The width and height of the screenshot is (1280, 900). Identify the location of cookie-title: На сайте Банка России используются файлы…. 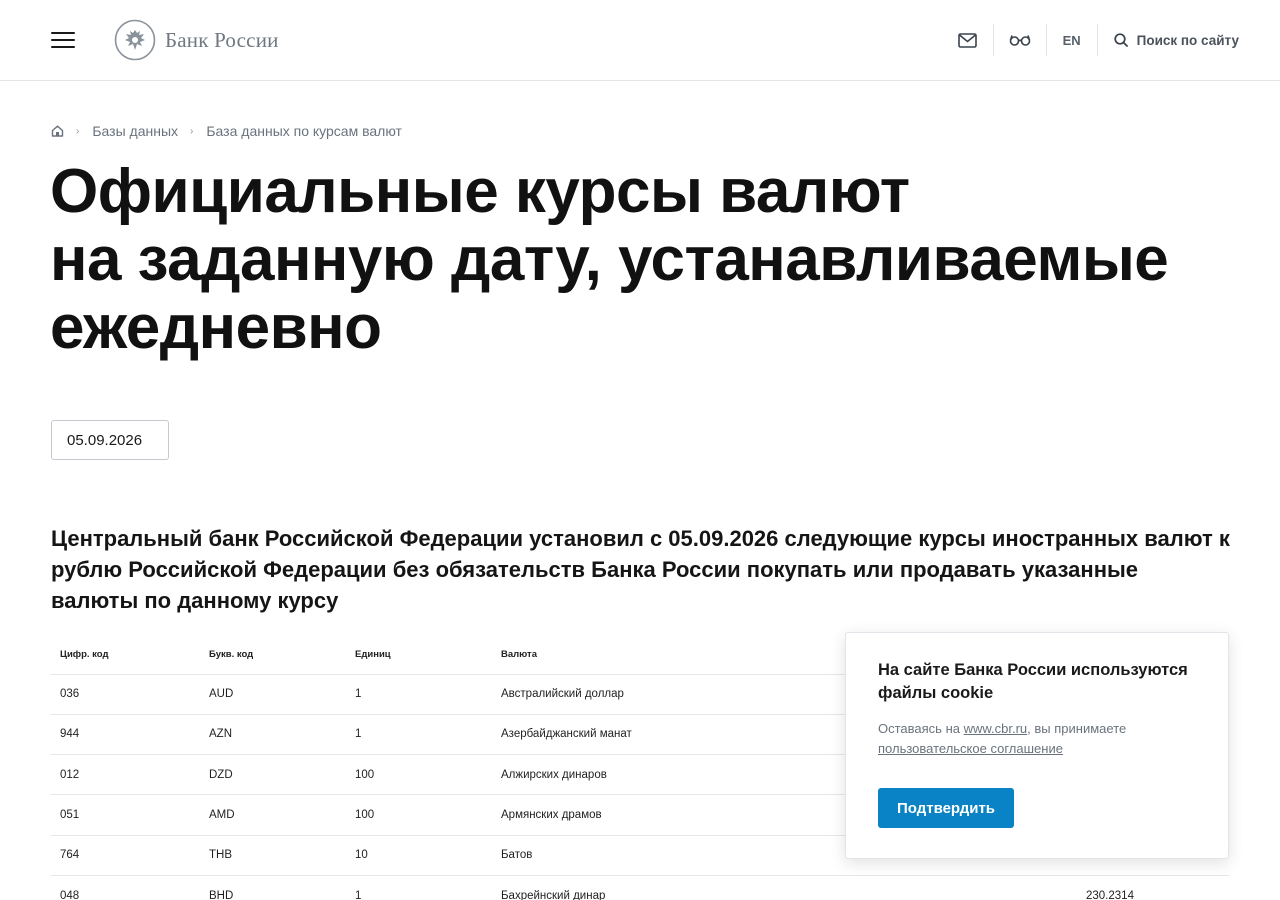
(1033, 681).